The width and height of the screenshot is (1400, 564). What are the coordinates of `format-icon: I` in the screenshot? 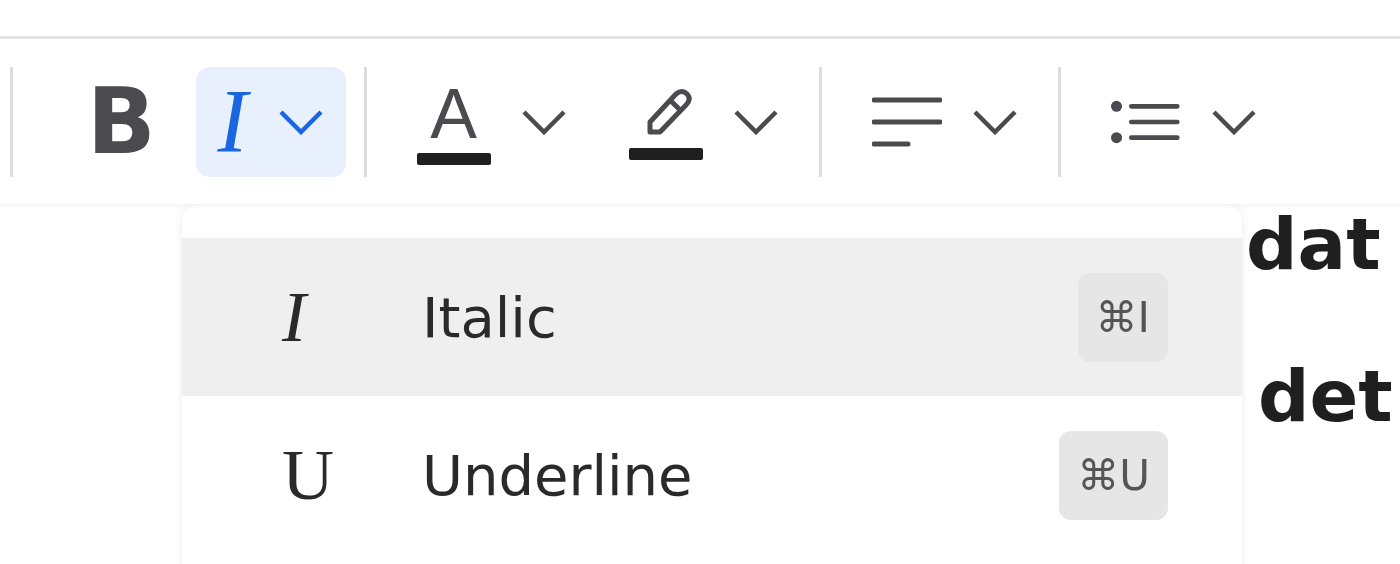 It's located at (352, 317).